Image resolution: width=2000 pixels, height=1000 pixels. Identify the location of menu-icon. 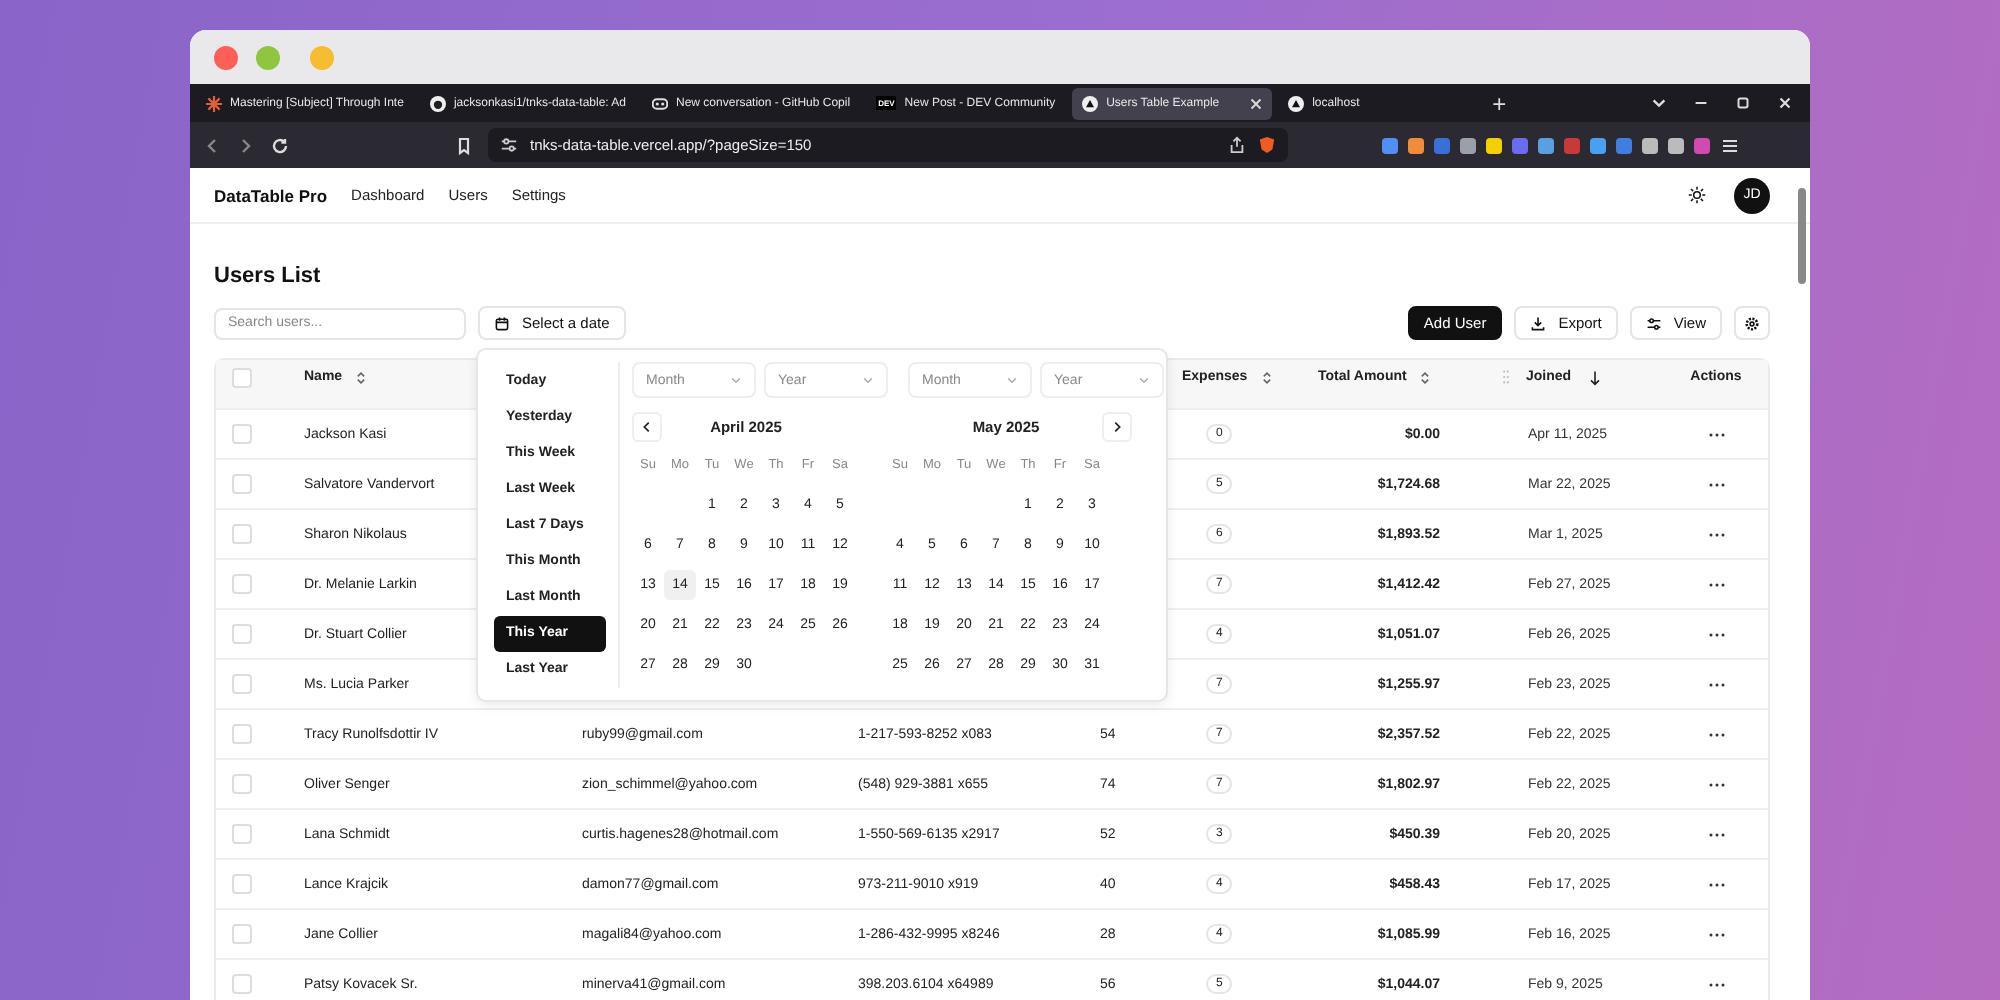
(1730, 145).